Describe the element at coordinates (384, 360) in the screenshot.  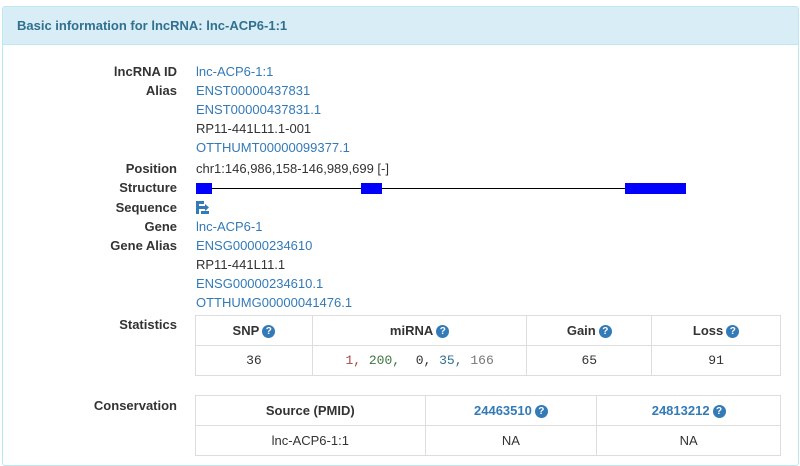
I see `mirna-value-2: 200,` at that location.